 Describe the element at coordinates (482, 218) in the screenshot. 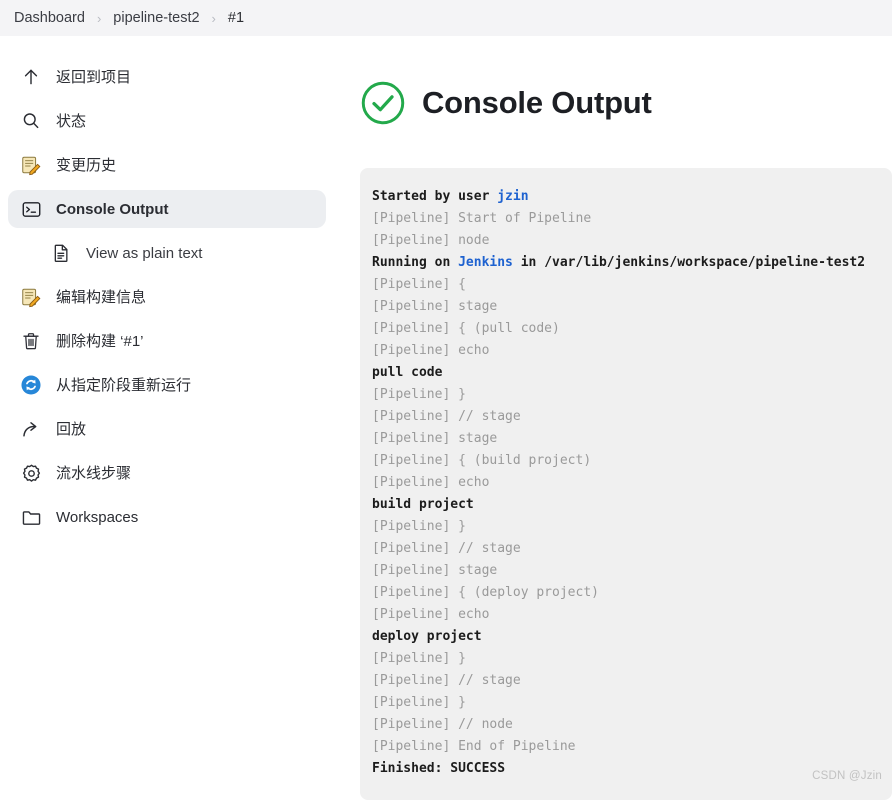

I see `console-log-line: [Pipeline] Start of Pipeline` at that location.